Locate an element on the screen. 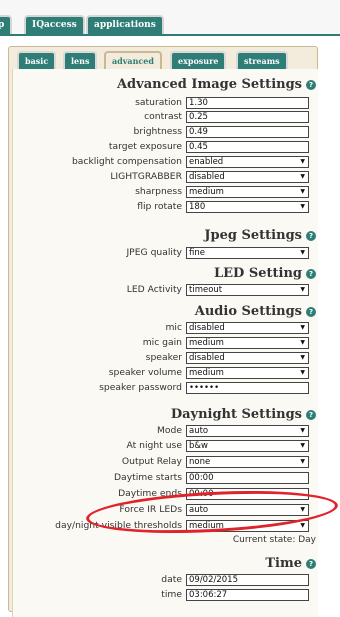 Image resolution: width=340 pixels, height=617 pixels. sharpness-select: medium is located at coordinates (247, 192).